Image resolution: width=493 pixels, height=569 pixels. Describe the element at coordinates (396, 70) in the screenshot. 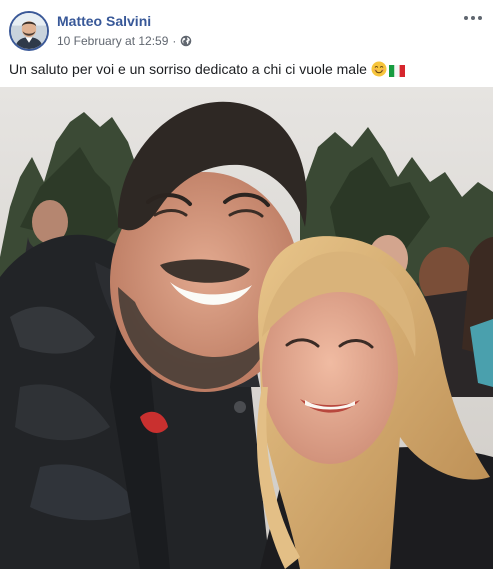

I see `italy-flag-emoji-icon` at that location.